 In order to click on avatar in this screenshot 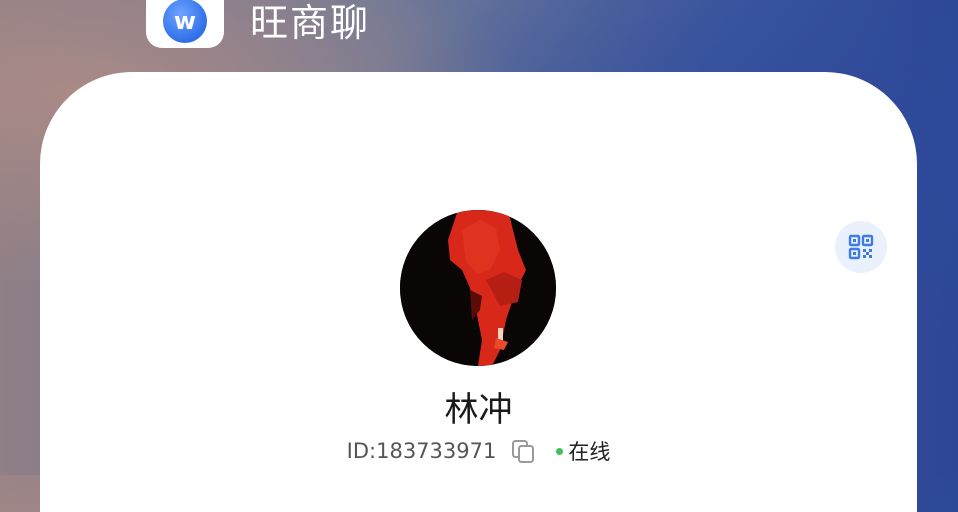, I will do `click(478, 288)`.